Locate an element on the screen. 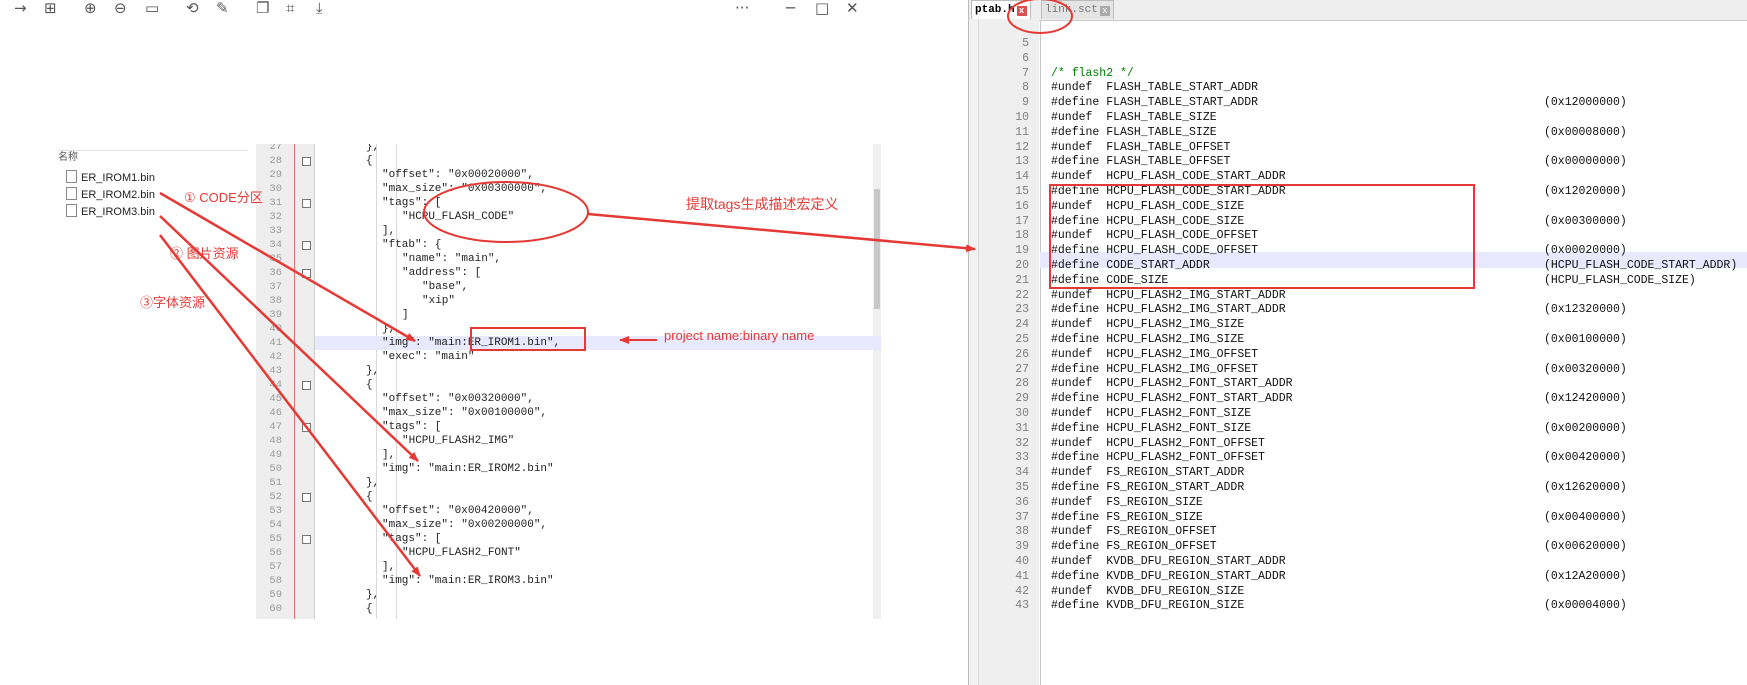 Image resolution: width=1747 pixels, height=685 pixels. img-highlight-box is located at coordinates (528, 339).